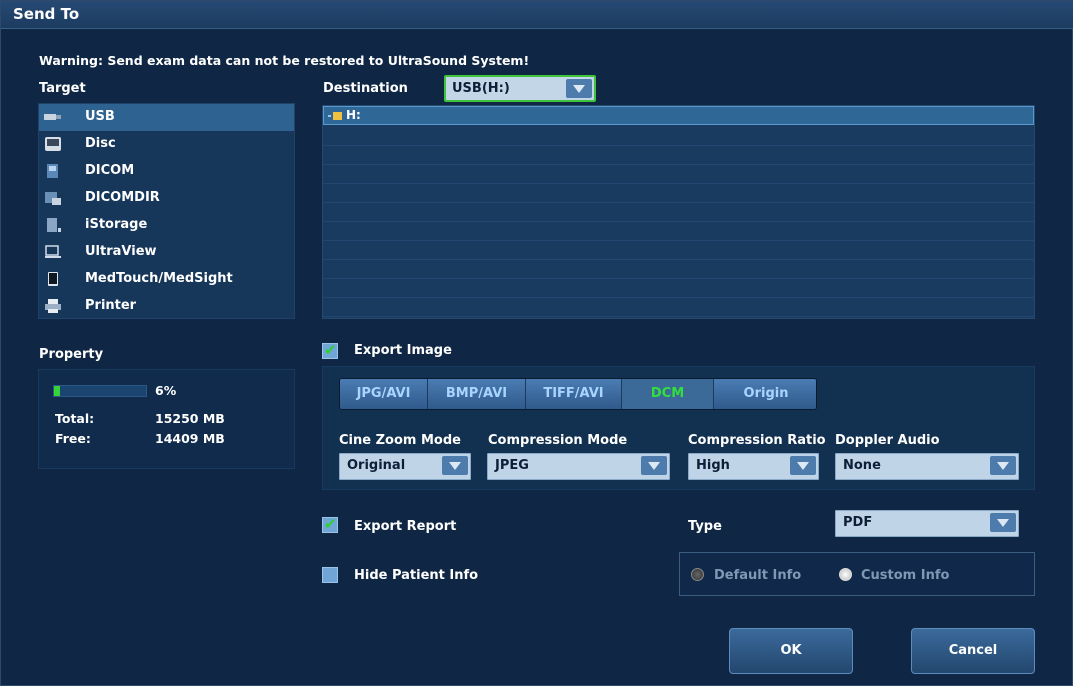 This screenshot has width=1073, height=686. Describe the element at coordinates (668, 394) in the screenshot. I see `format-dcm-button: DCM` at that location.